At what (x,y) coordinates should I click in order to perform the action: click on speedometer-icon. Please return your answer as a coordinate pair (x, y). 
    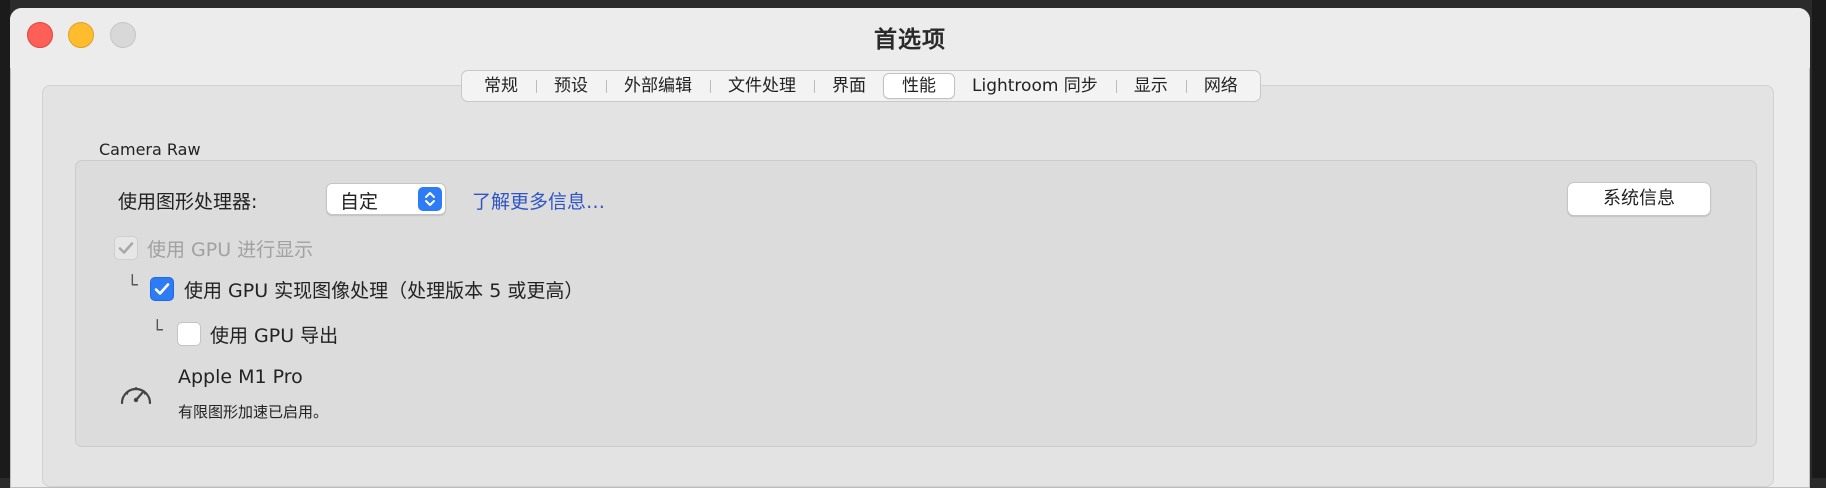
    Looking at the image, I should click on (136, 393).